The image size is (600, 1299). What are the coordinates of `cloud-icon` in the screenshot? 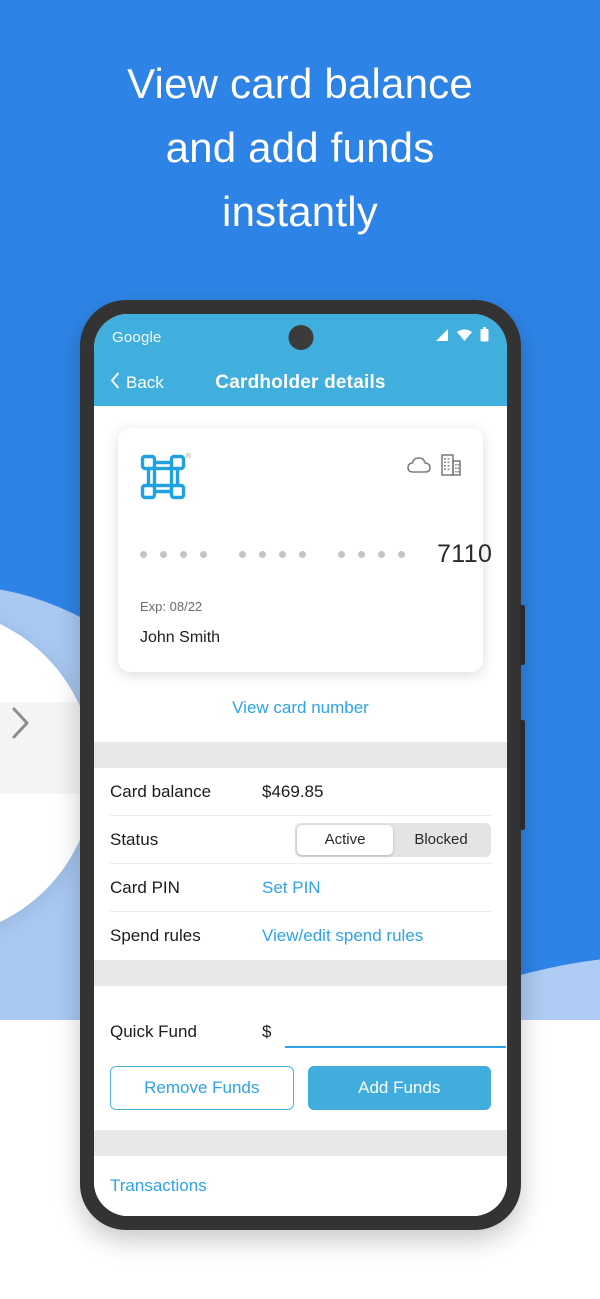 It's located at (419, 467).